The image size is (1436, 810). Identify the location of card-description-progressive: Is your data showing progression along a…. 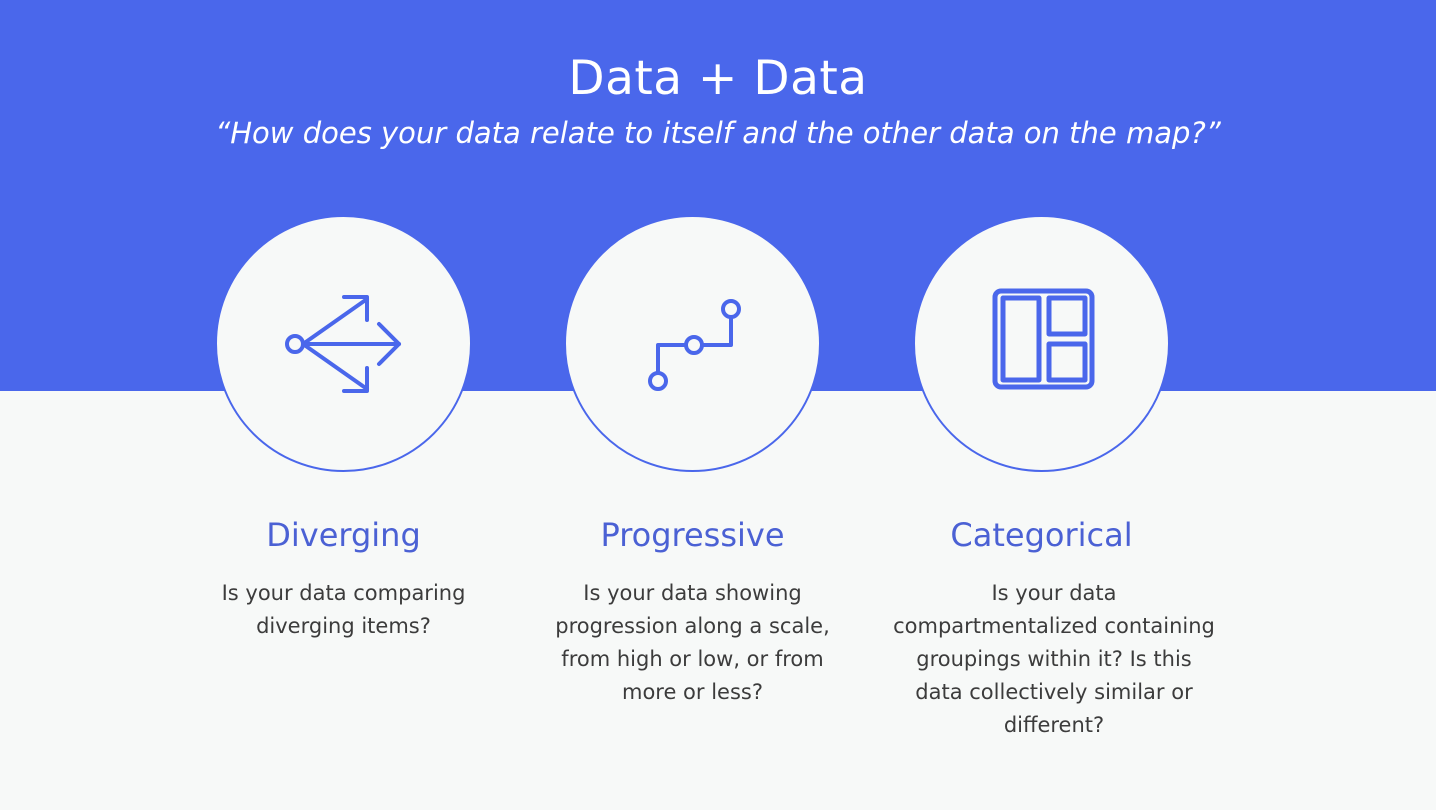
(692, 642).